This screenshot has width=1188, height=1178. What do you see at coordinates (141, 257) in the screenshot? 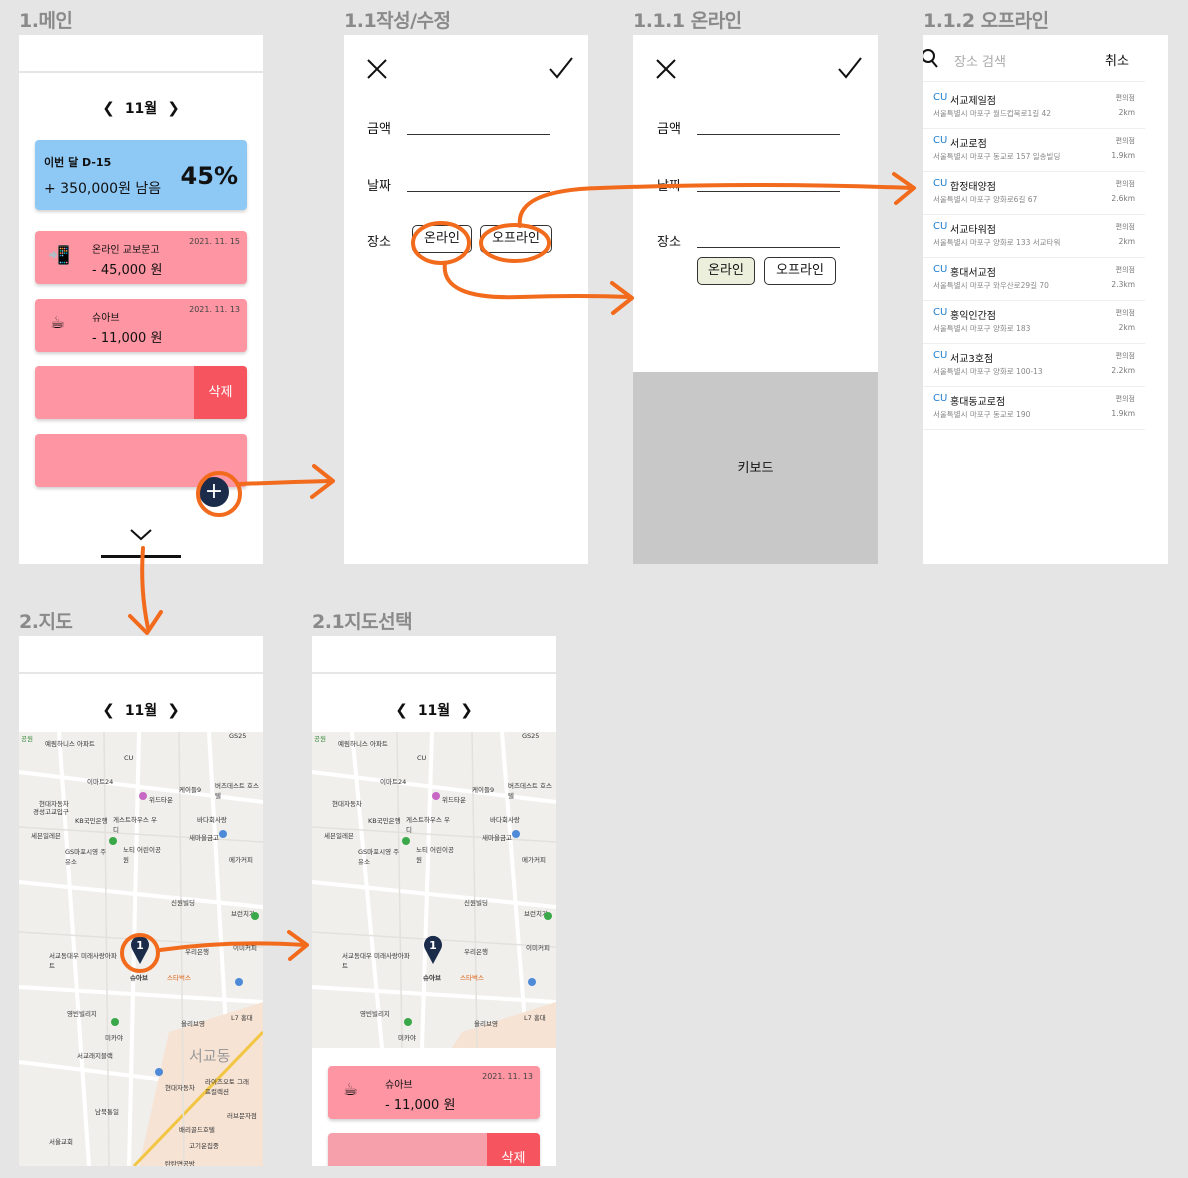
I see `transaction-card: 📲 온라인 교보문고 - 45,000 원 2021. 11. 15` at bounding box center [141, 257].